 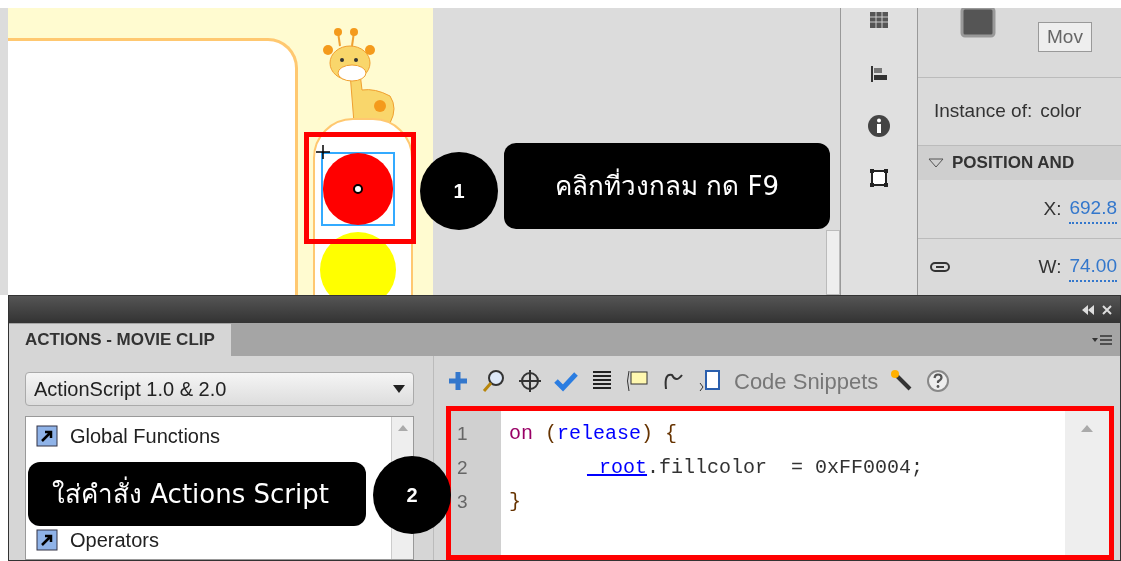 I want to click on code-line: }, so click(x=515, y=502).